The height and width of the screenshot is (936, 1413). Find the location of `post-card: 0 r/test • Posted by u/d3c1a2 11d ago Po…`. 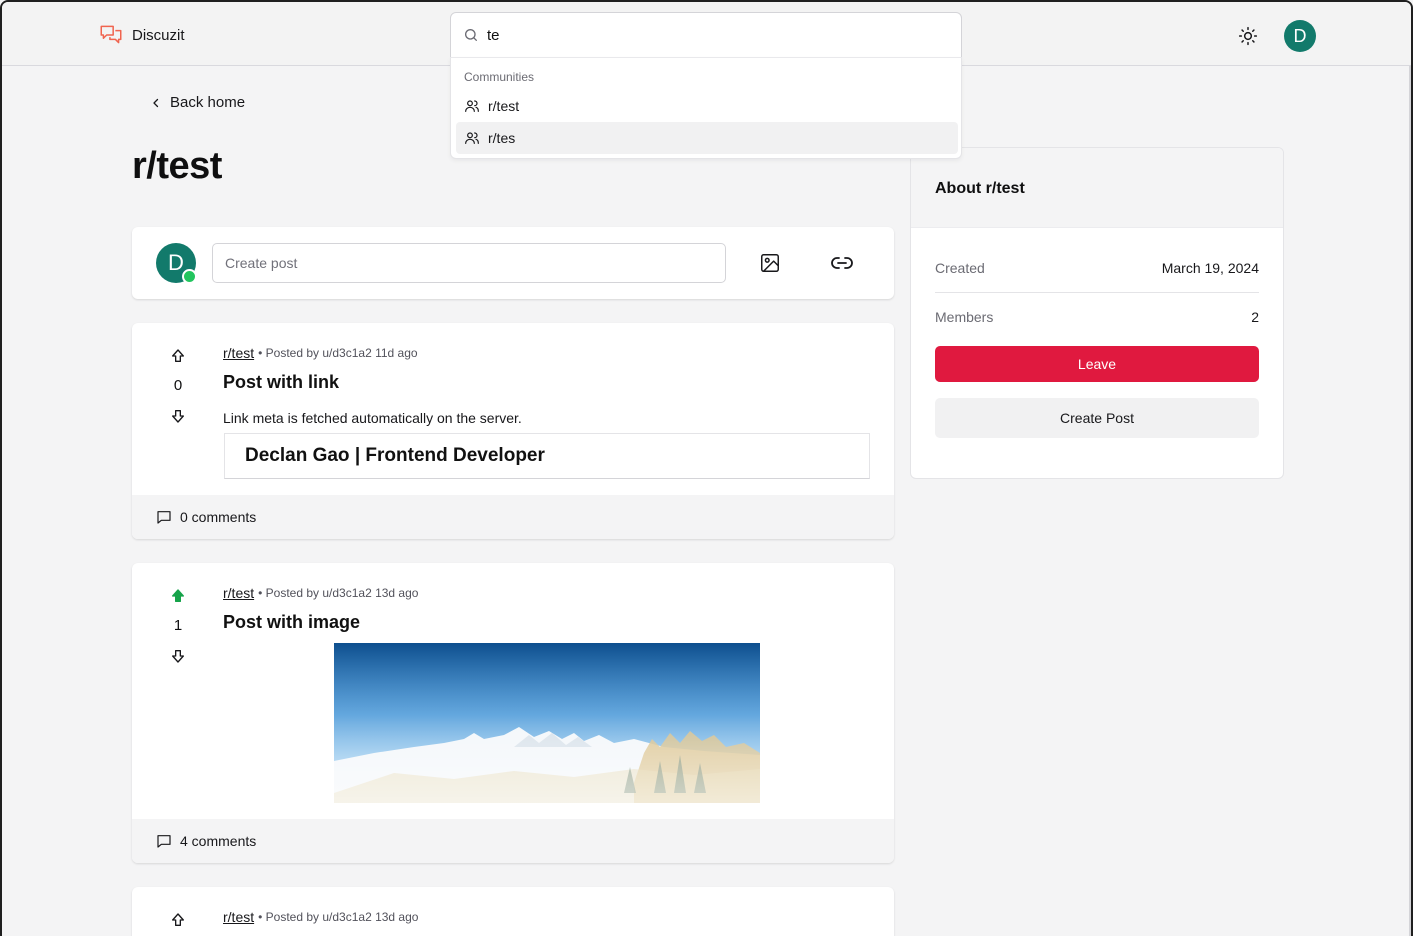

post-card: 0 r/test • Posted by u/d3c1a2 11d ago Po… is located at coordinates (513, 431).